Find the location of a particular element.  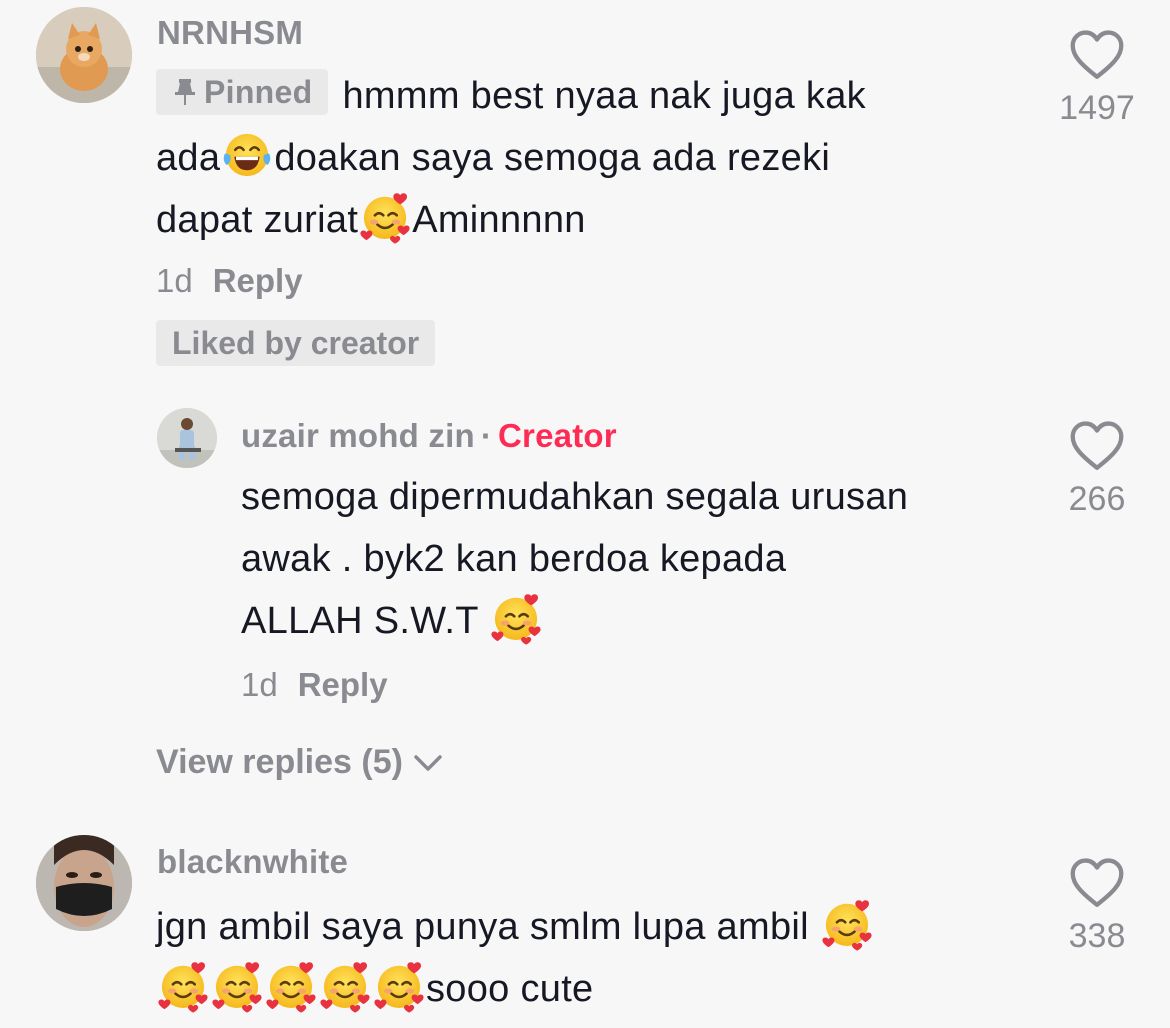

comment-meta: 1d Reply is located at coordinates (229, 281).